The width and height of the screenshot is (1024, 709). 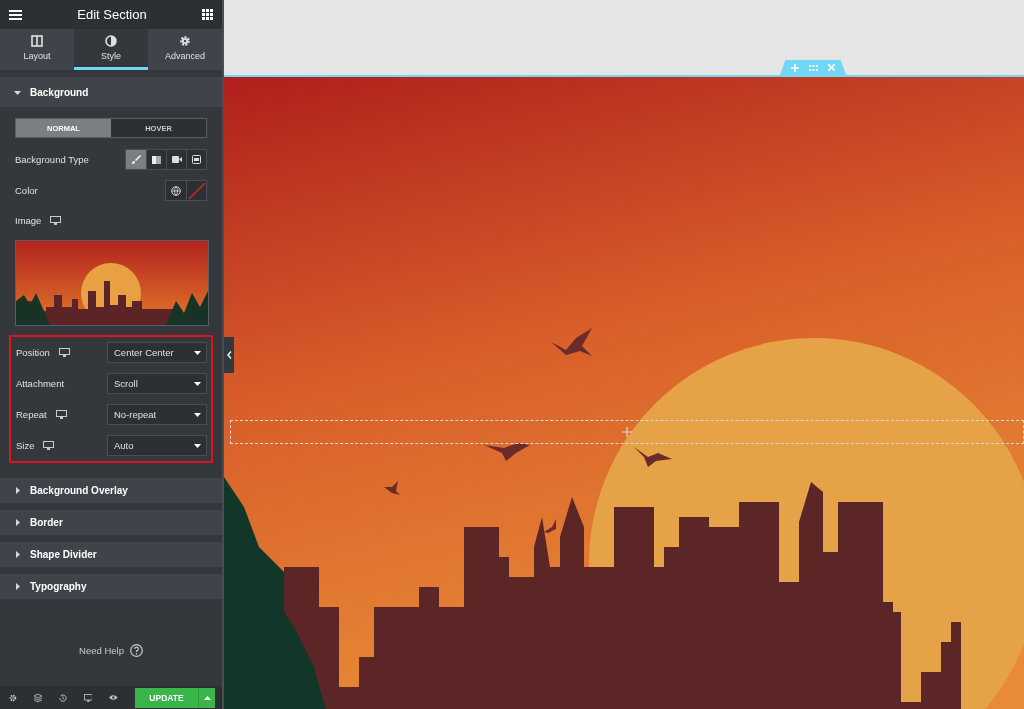 What do you see at coordinates (111, 49) in the screenshot?
I see `panel-tab: Style` at bounding box center [111, 49].